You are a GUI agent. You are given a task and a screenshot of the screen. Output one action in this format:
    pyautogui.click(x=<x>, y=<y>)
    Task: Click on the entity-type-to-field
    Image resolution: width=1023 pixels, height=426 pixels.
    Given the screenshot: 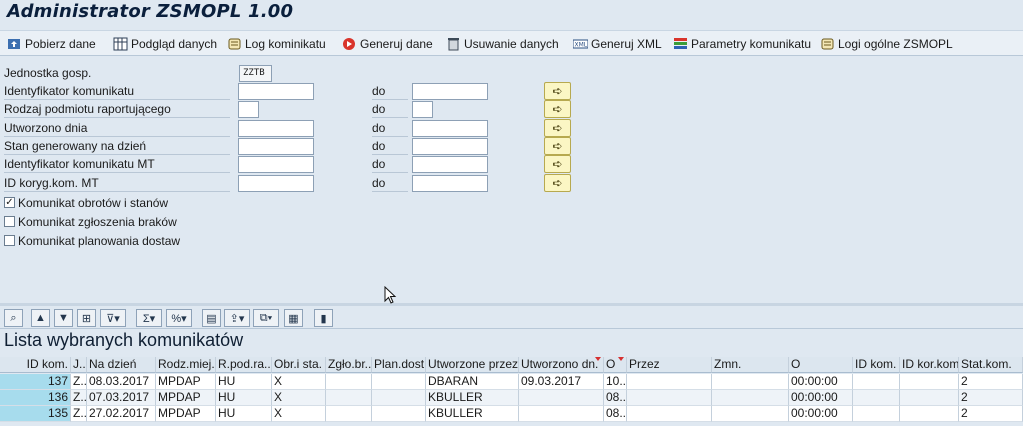 What is the action you would take?
    pyautogui.click(x=422, y=109)
    